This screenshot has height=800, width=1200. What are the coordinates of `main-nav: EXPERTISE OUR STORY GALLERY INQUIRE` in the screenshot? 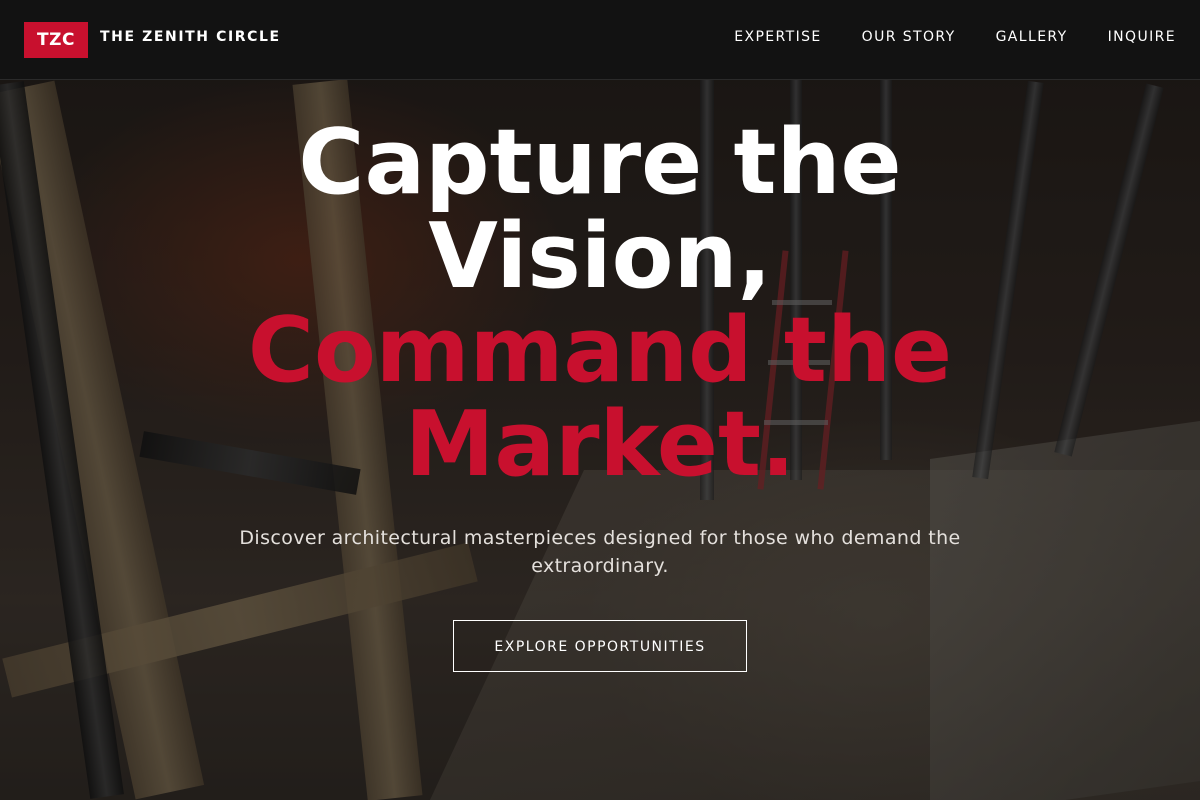 It's located at (955, 37).